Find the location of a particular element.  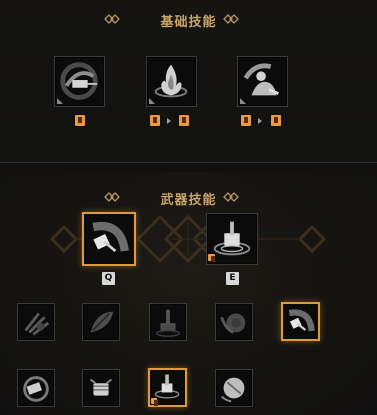

rolling-boulder-icon is located at coordinates (233, 390).